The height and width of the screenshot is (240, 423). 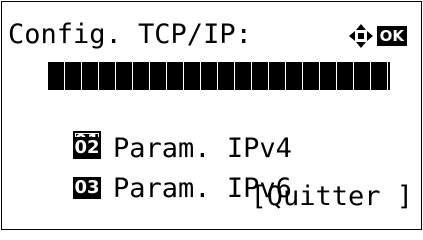 What do you see at coordinates (130, 34) in the screenshot?
I see `screen-title: Config. TCP/IP:` at bounding box center [130, 34].